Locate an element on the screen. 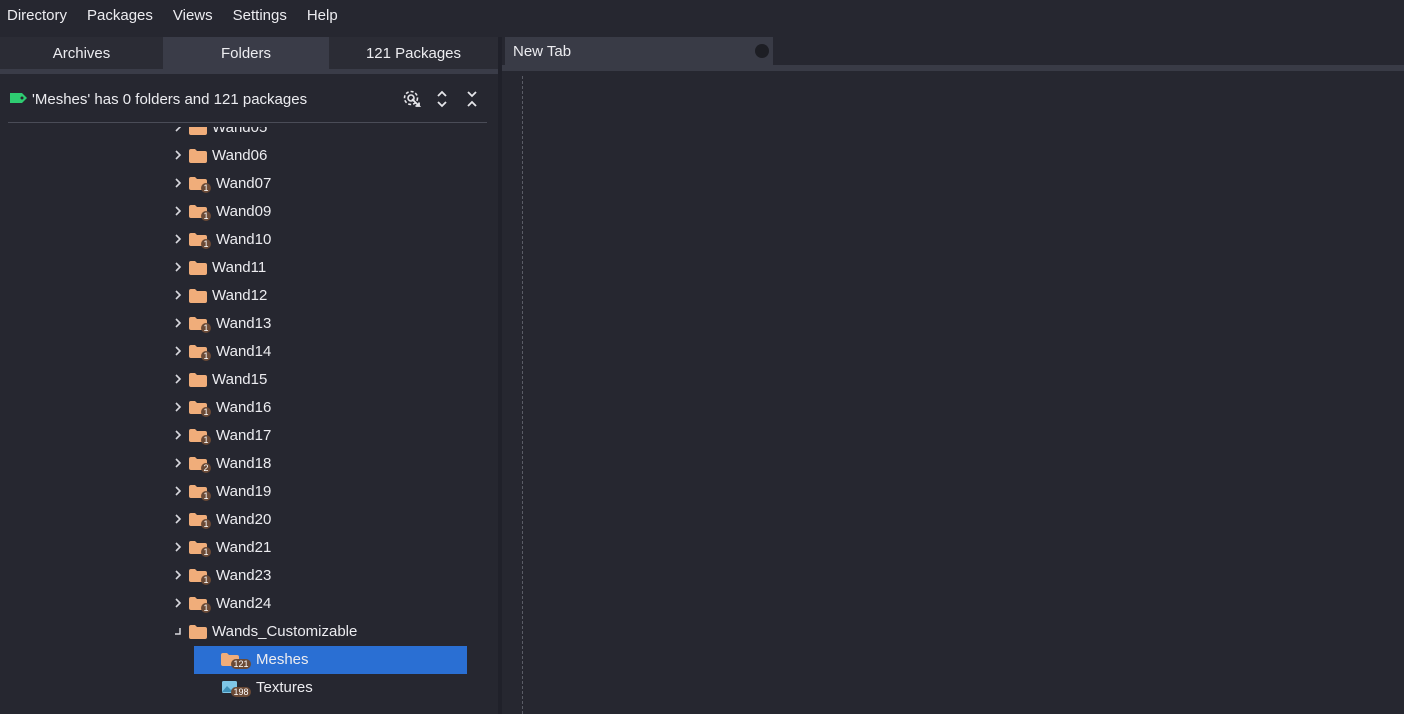 Image resolution: width=1404 pixels, height=714 pixels. tree-item-label: Meshes is located at coordinates (282, 659).